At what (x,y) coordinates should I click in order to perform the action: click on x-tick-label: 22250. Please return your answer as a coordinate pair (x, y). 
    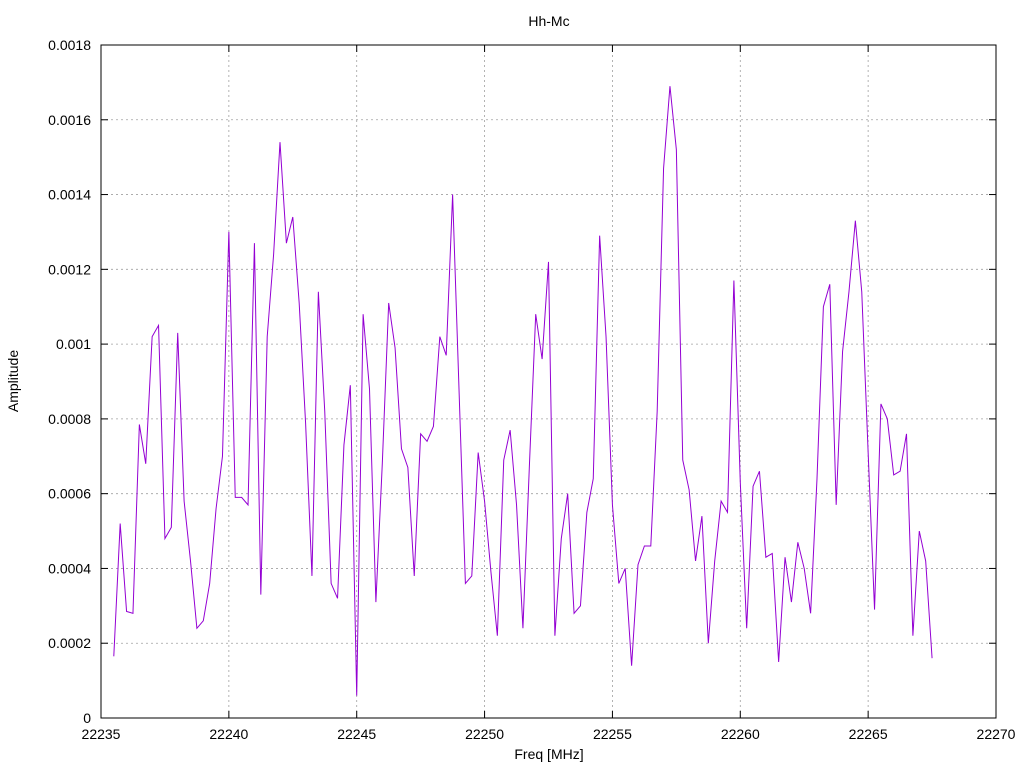
    Looking at the image, I should click on (484, 734).